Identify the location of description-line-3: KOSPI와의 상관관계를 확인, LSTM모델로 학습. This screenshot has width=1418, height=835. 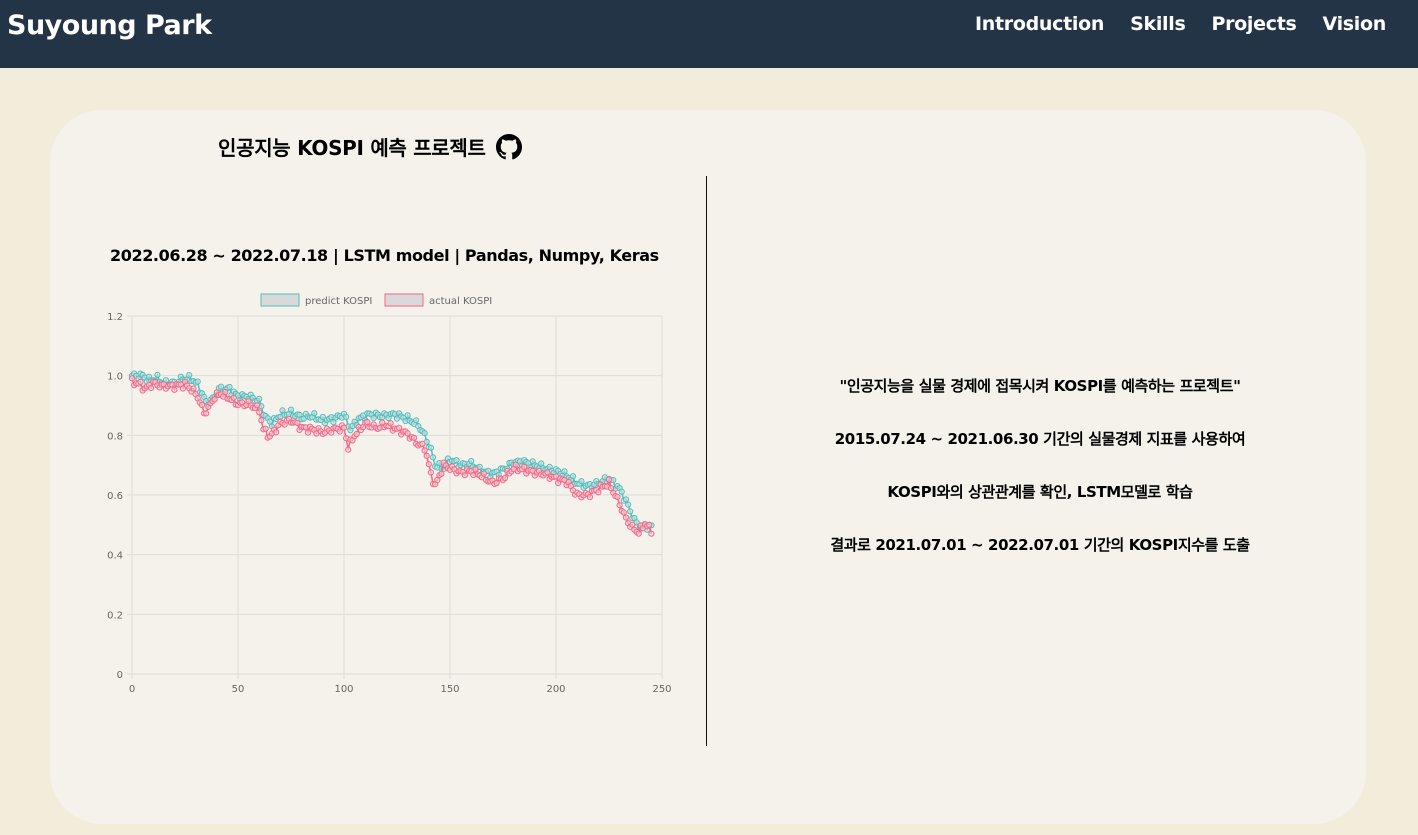
(1040, 492).